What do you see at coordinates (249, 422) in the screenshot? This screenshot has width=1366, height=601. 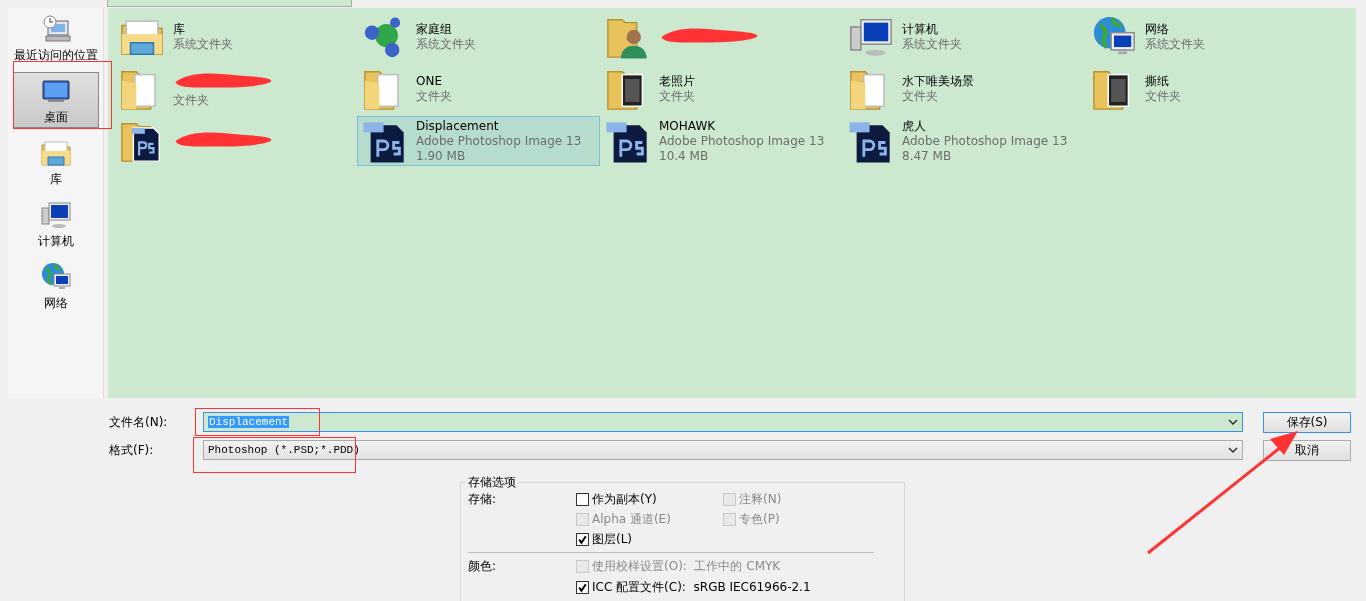 I see `filename-value: Displacement` at bounding box center [249, 422].